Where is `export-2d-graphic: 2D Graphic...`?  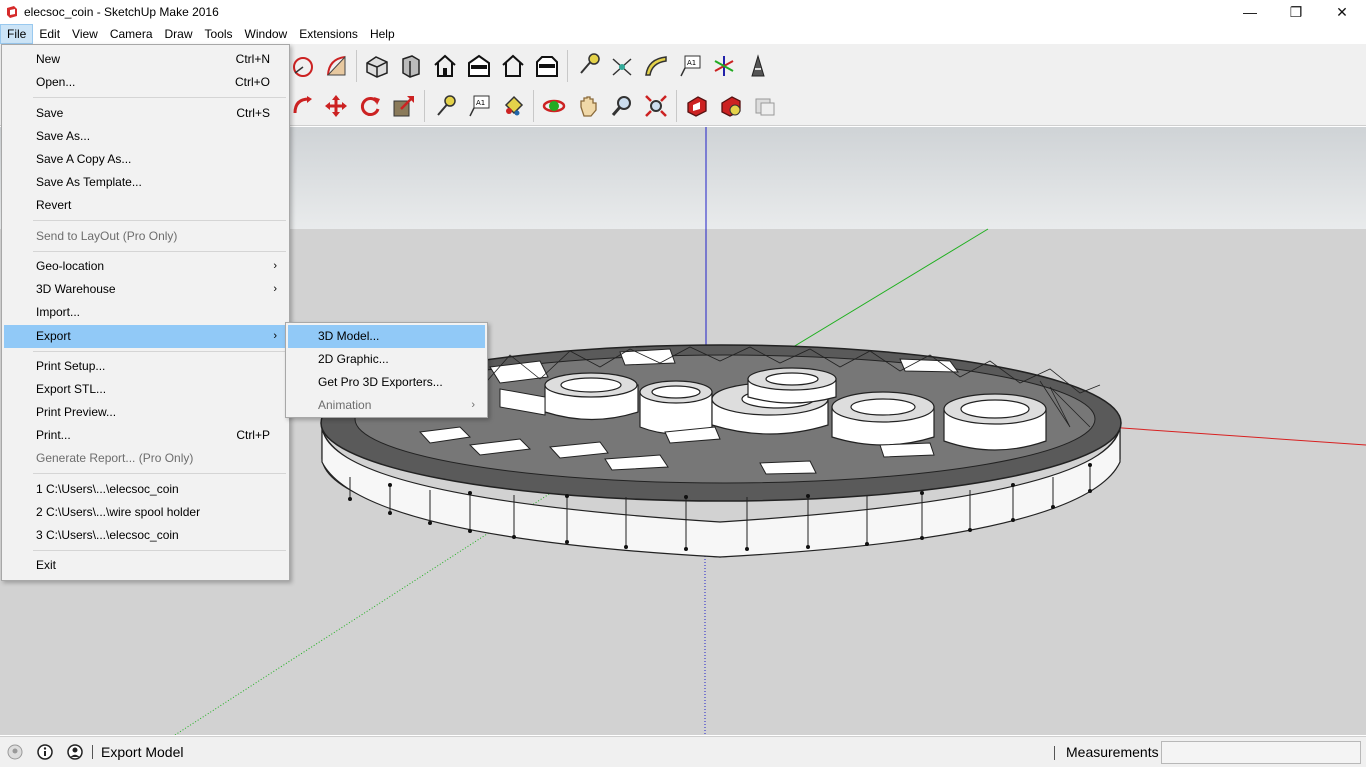
export-2d-graphic: 2D Graphic... is located at coordinates (386, 359).